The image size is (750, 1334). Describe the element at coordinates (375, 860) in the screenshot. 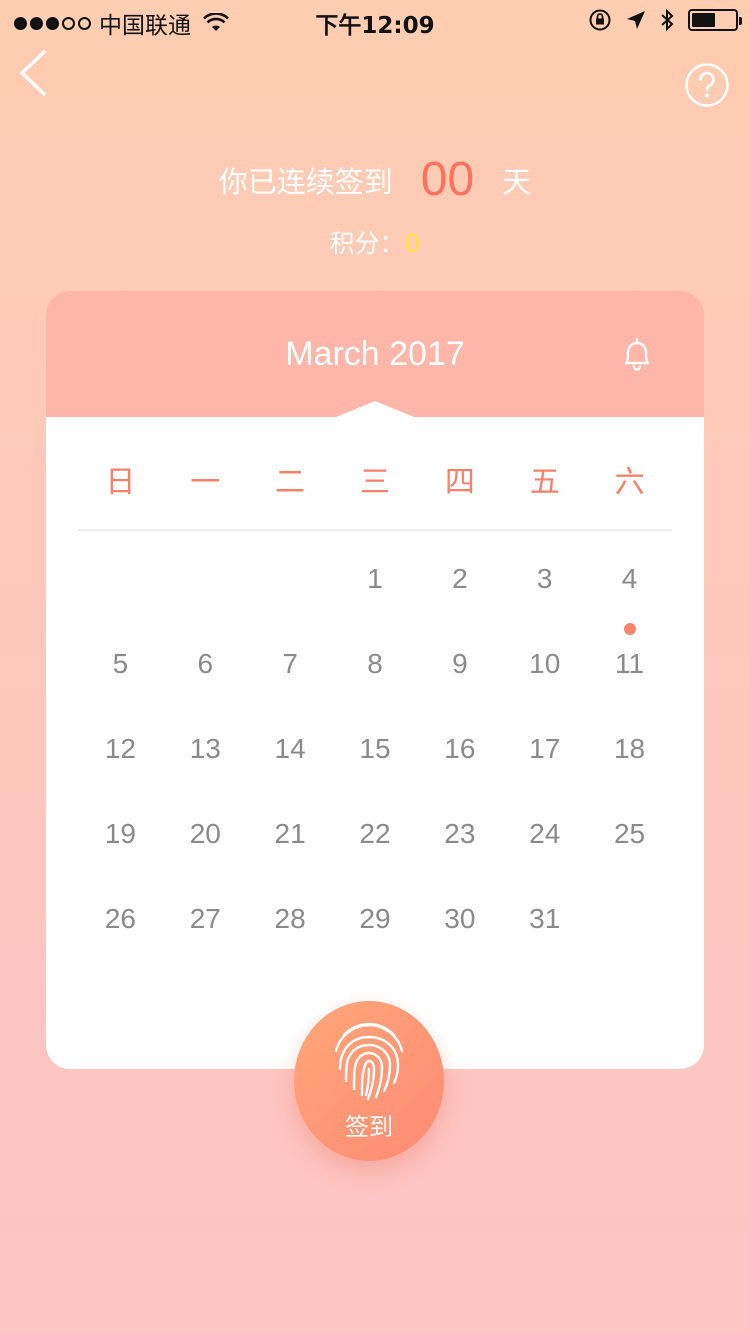

I see `day-cell: 22` at that location.